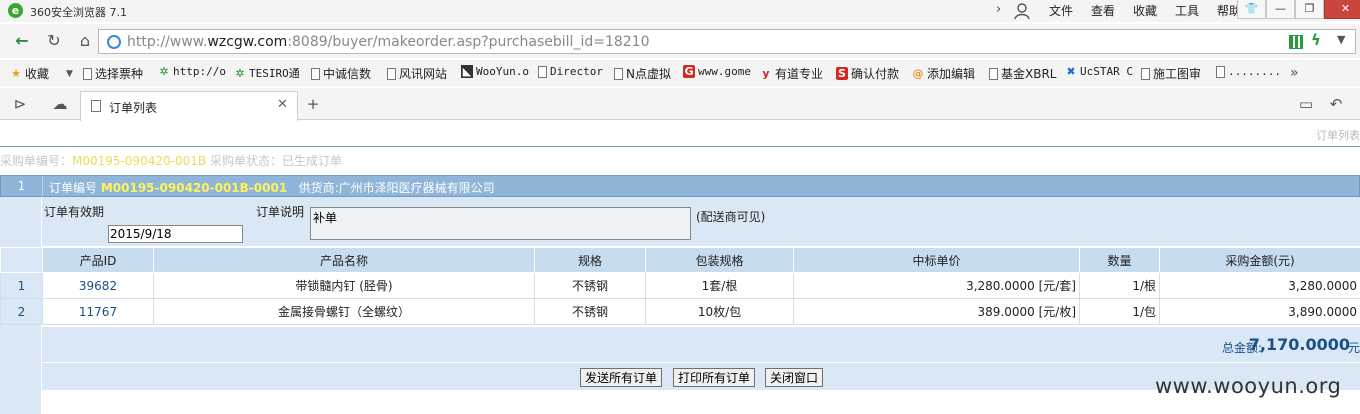  Describe the element at coordinates (21, 311) in the screenshot. I see `row-index: 2` at that location.